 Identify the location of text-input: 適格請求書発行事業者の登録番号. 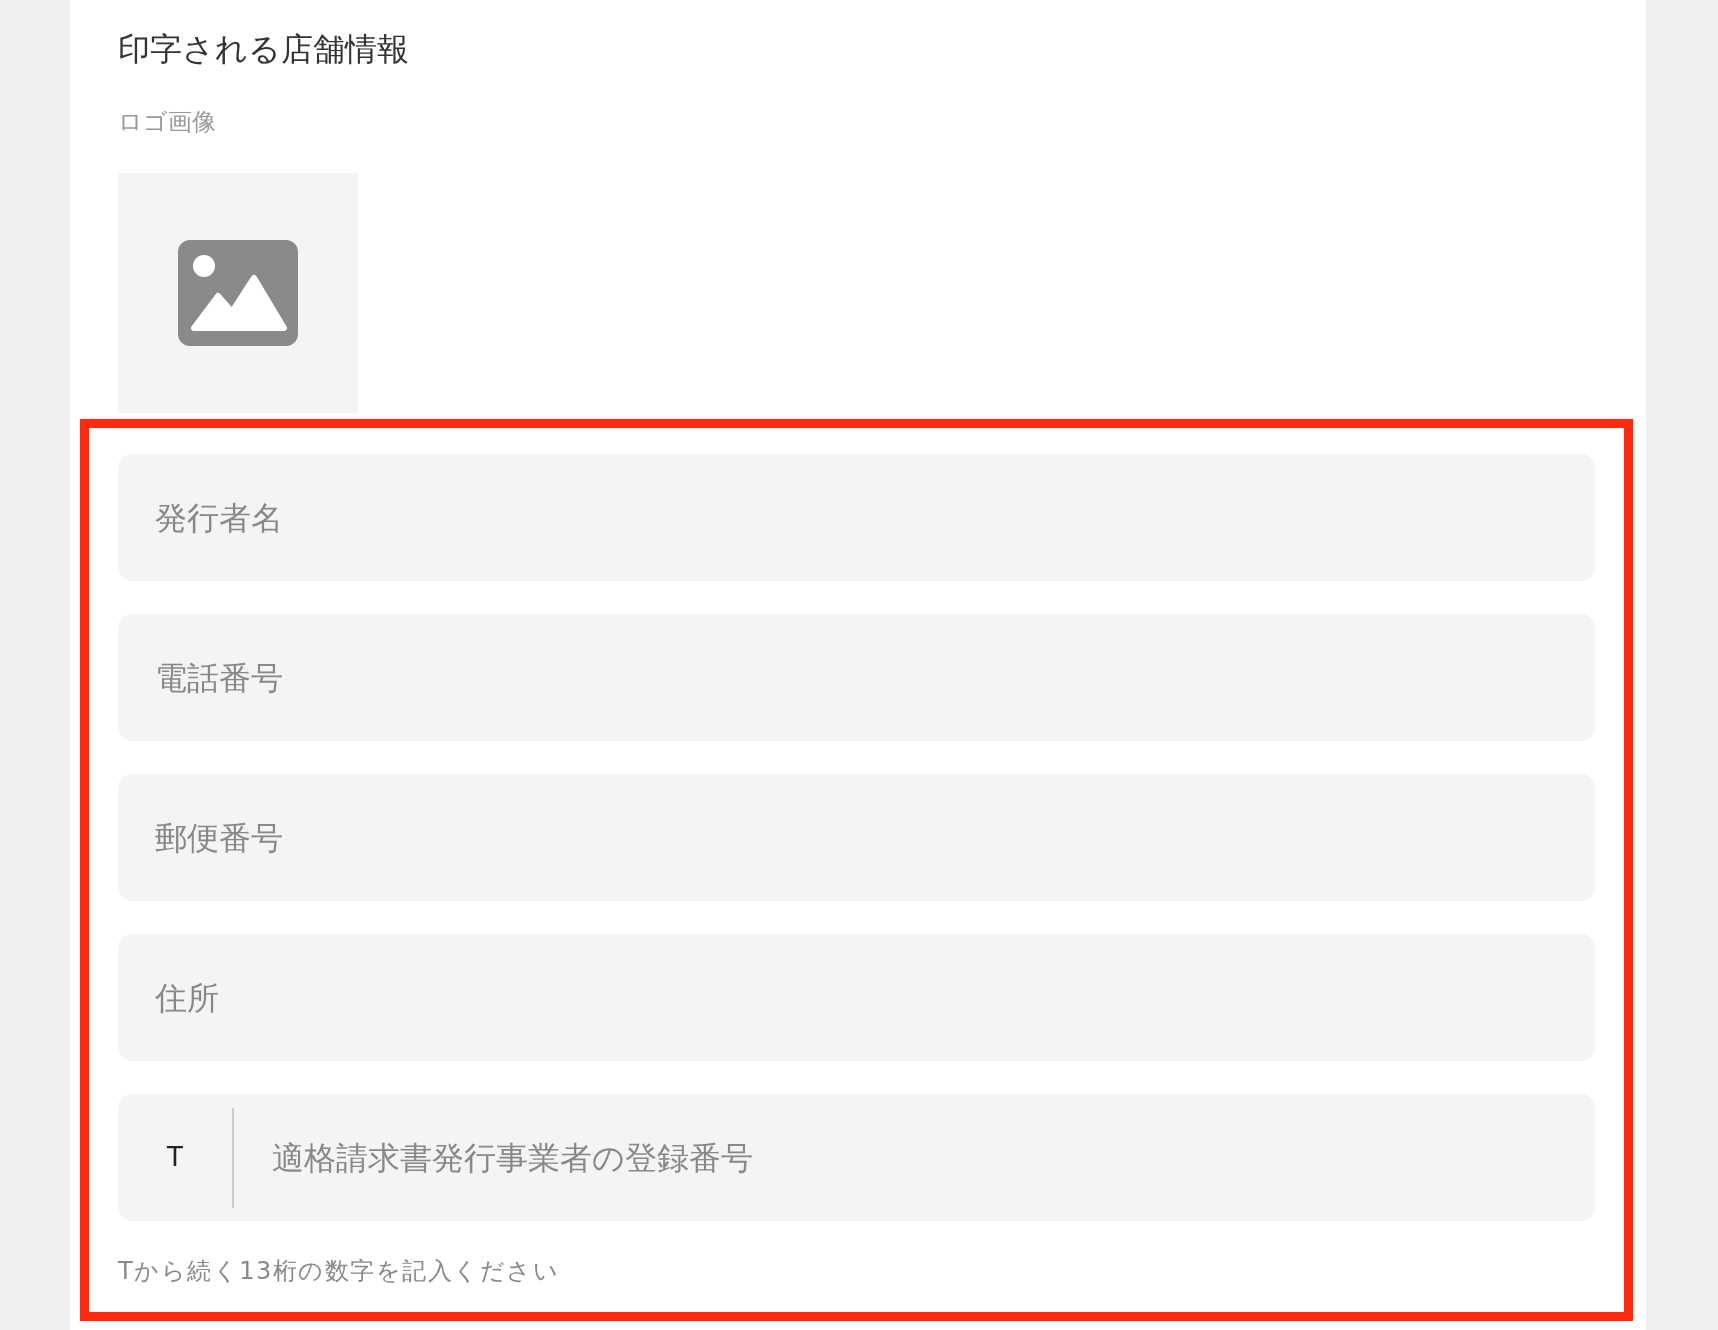
(914, 1158).